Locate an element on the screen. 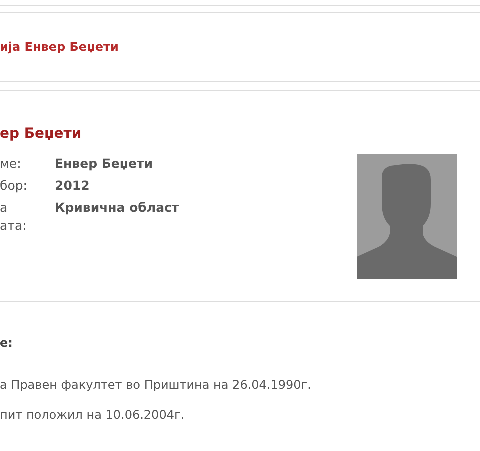 The image size is (480, 451). field-value: 2012 is located at coordinates (72, 186).